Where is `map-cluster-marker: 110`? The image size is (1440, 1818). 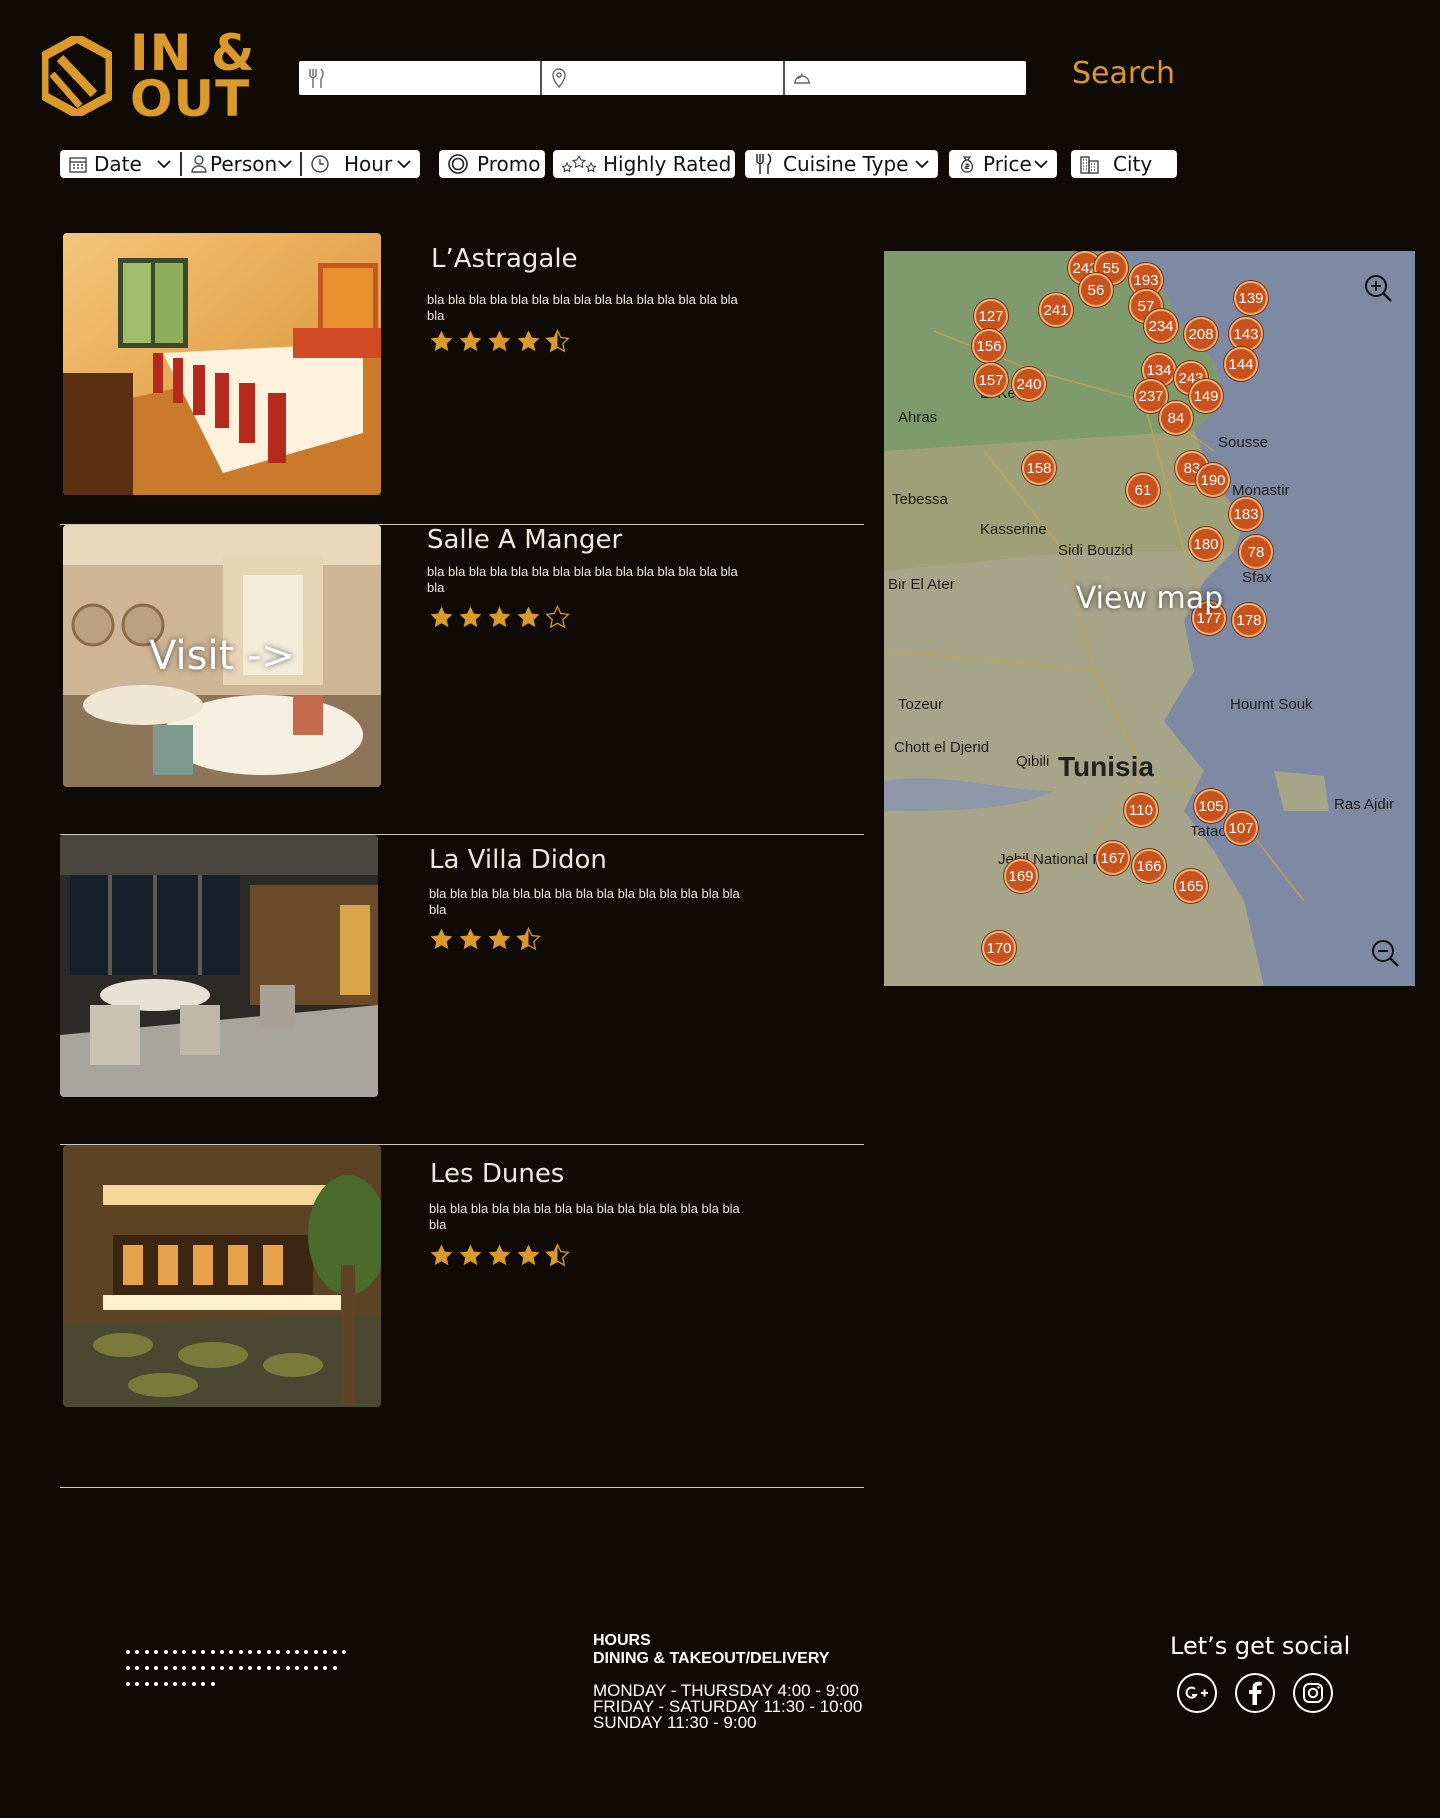 map-cluster-marker: 110 is located at coordinates (1141, 810).